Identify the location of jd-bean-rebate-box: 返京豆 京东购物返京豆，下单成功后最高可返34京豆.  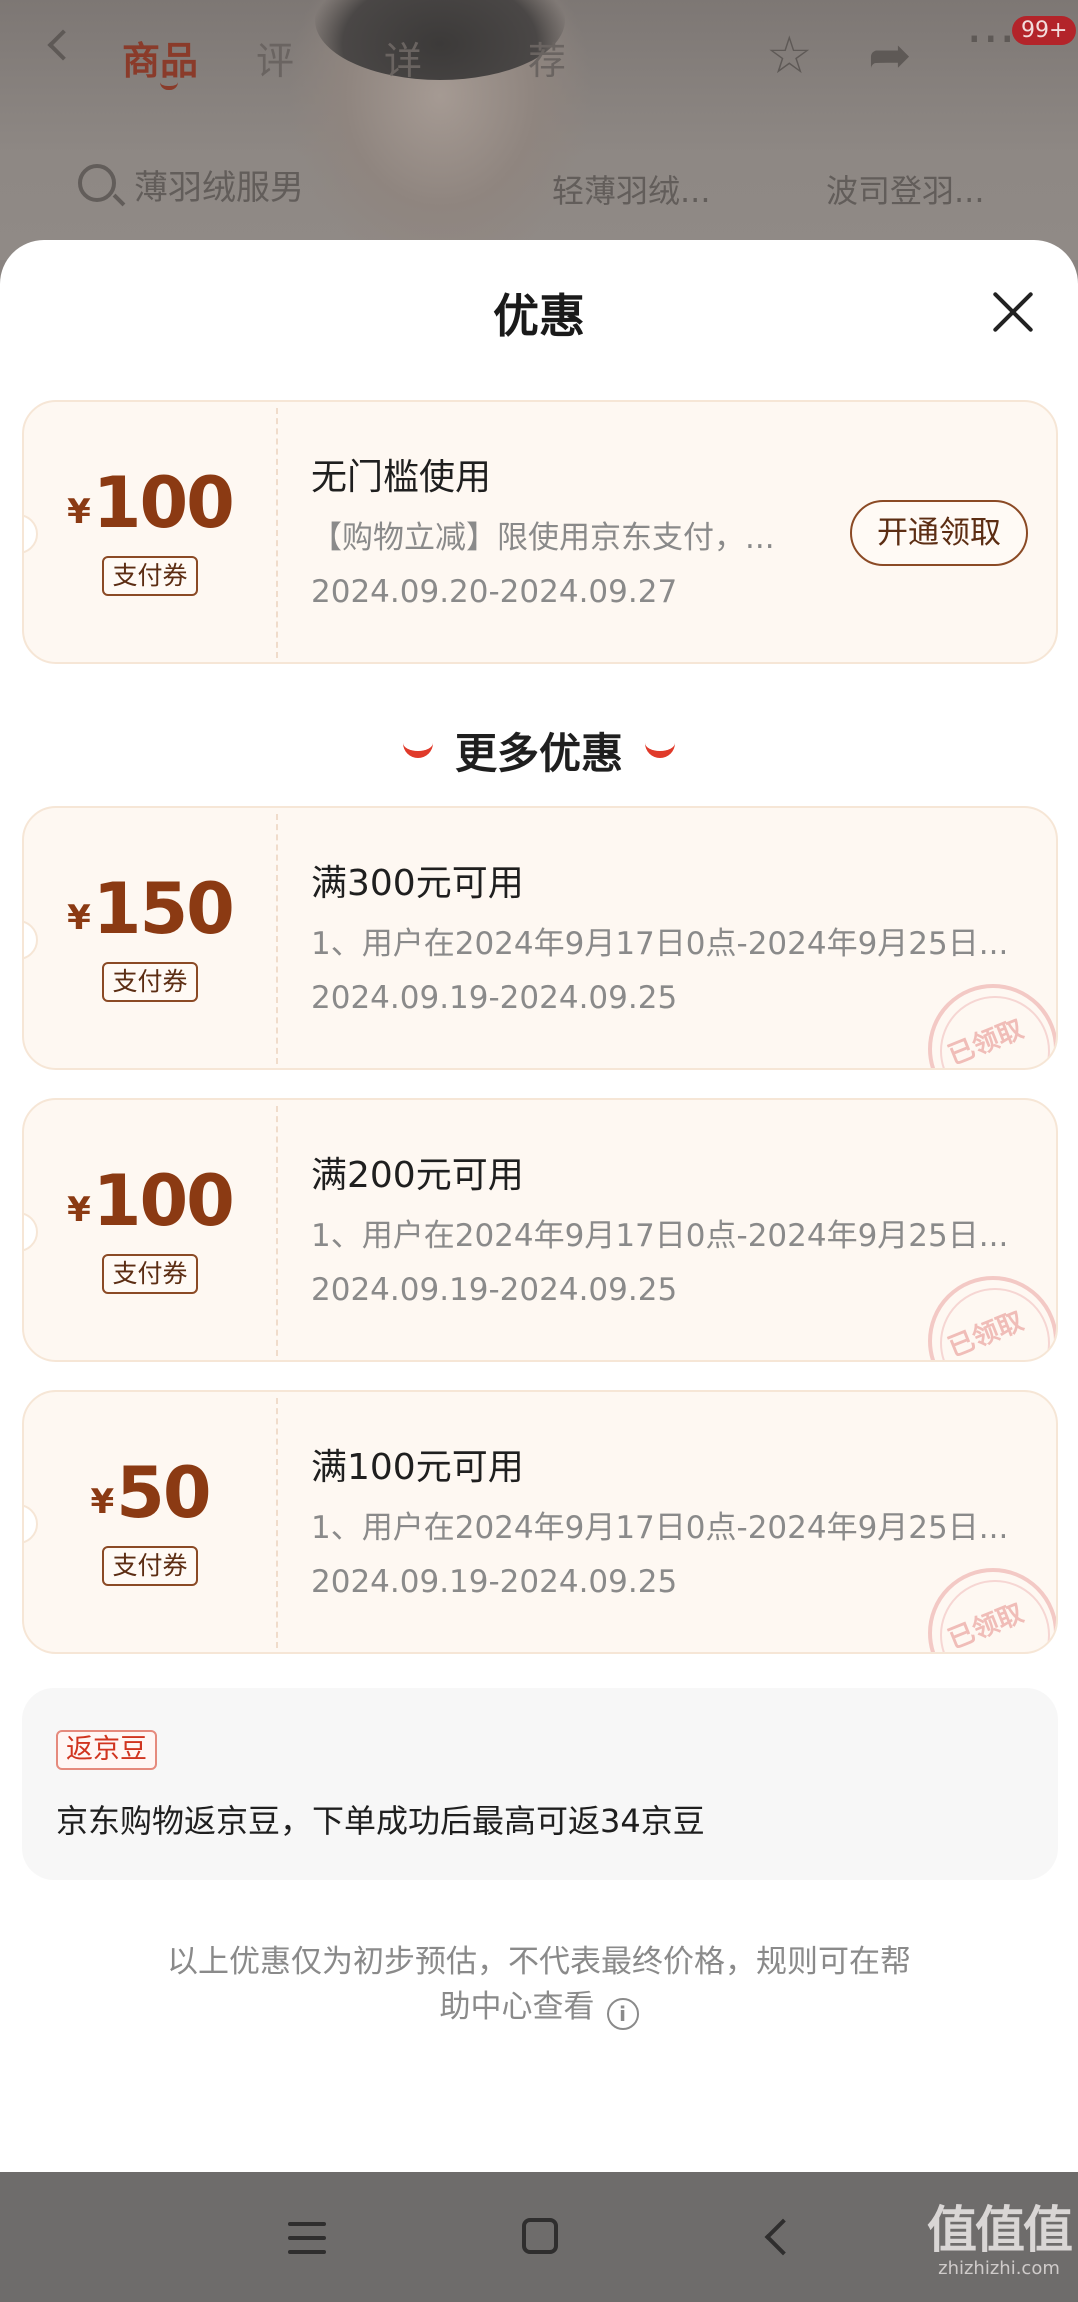
(540, 1784).